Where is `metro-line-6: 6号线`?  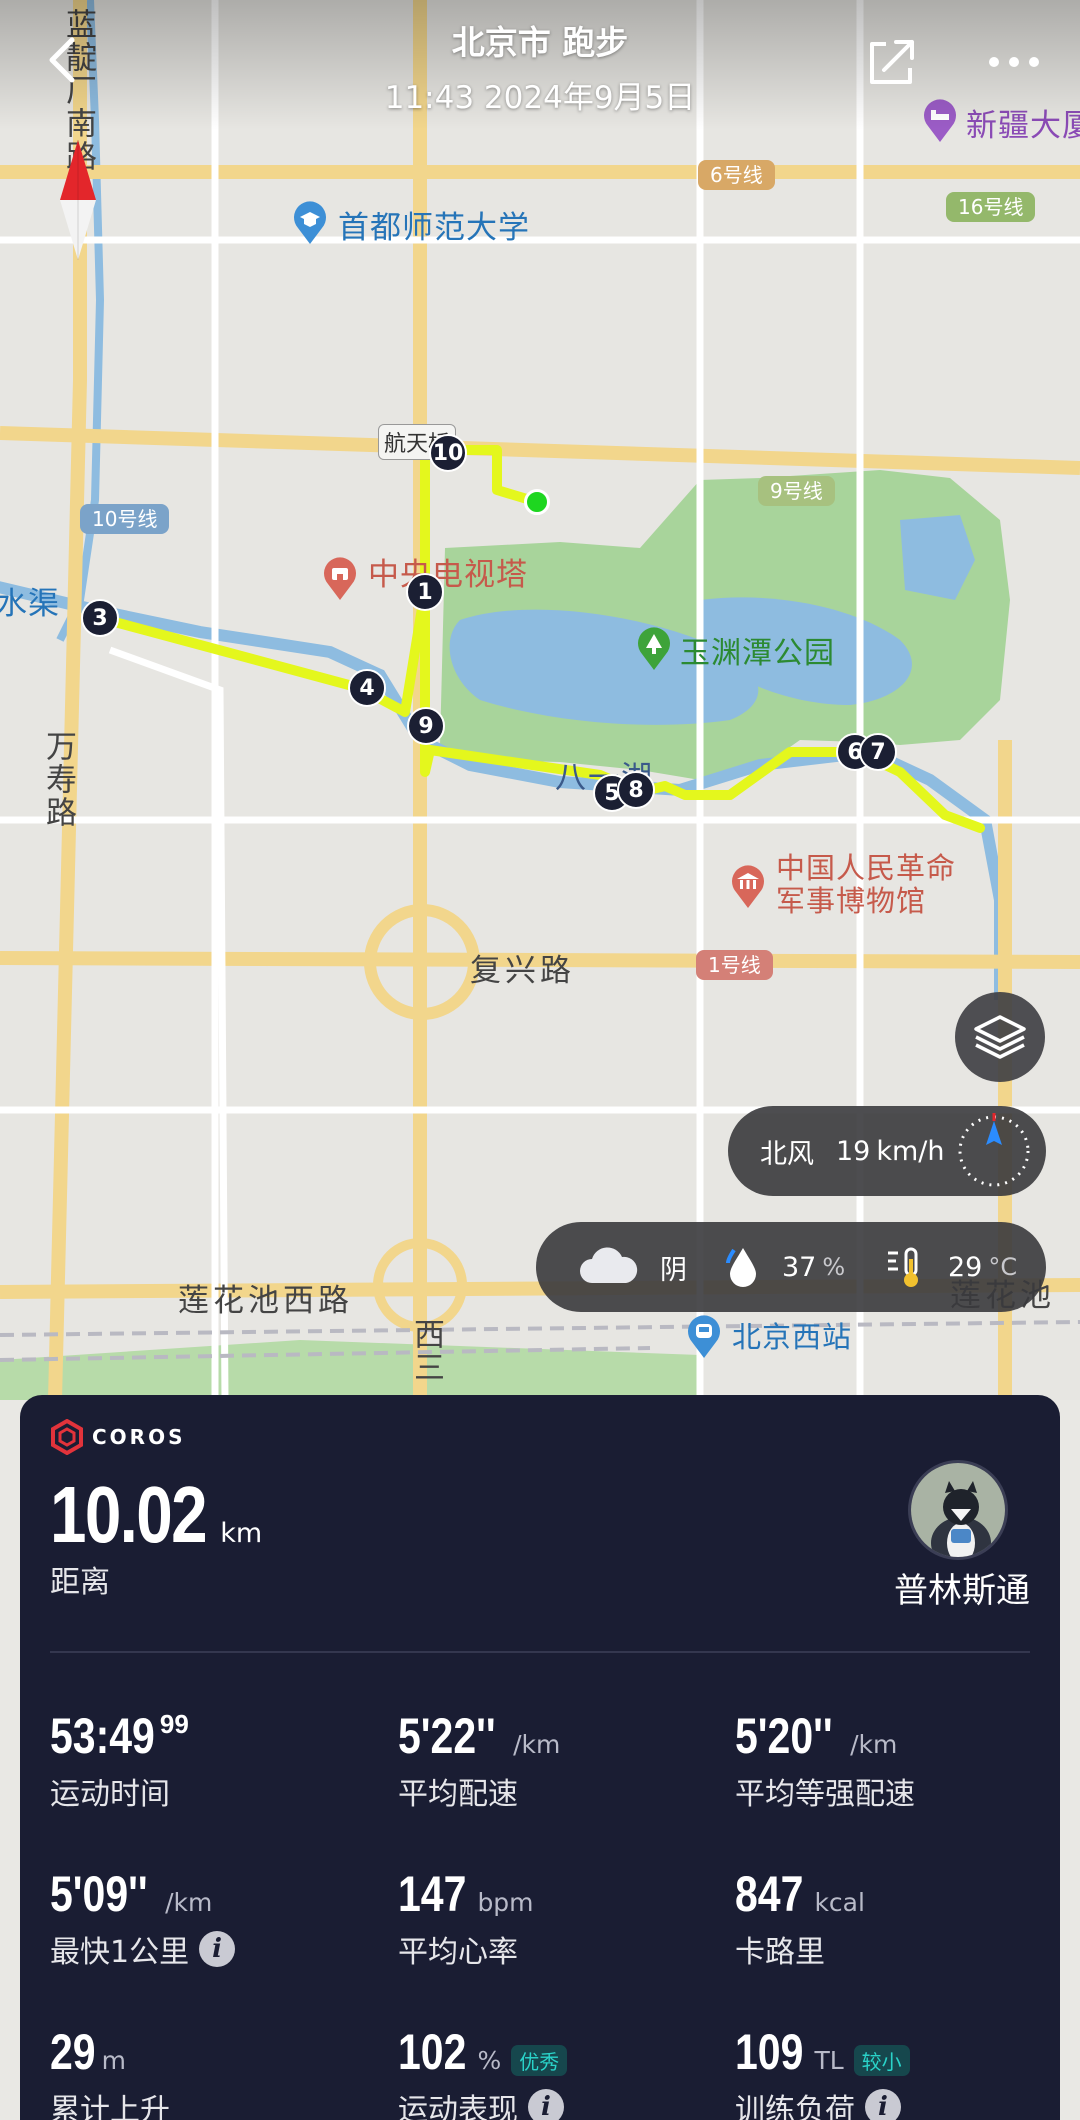 metro-line-6: 6号线 is located at coordinates (736, 175).